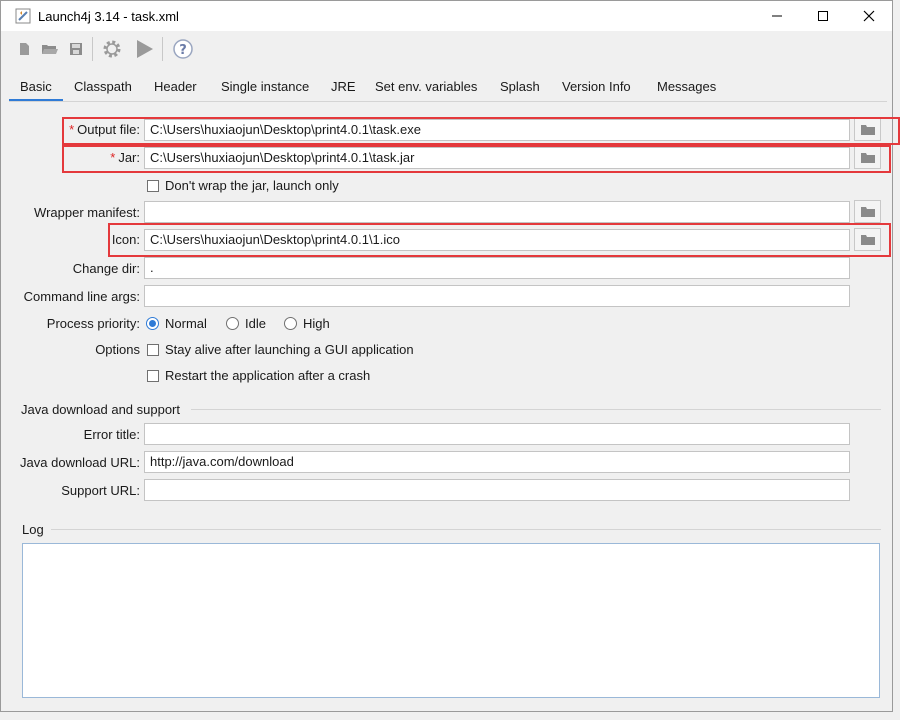 The width and height of the screenshot is (900, 720). I want to click on icon-label: Icon:, so click(125, 239).